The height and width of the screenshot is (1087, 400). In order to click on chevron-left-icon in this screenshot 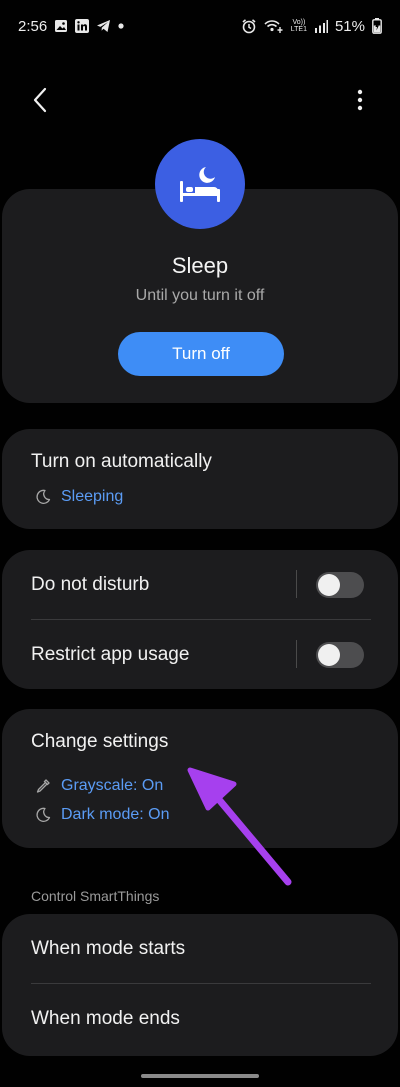, I will do `click(40, 100)`.